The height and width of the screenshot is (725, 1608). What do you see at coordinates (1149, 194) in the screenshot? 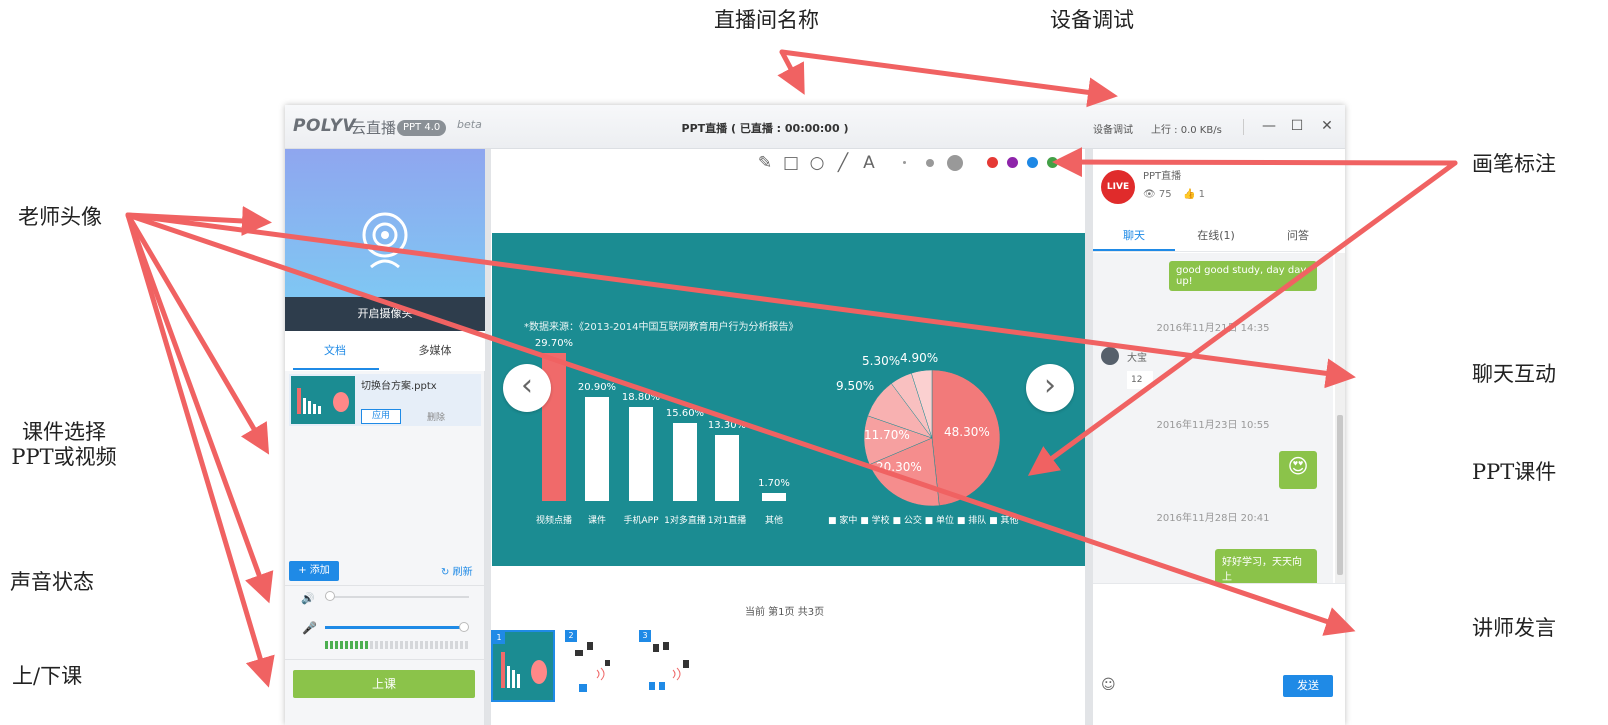
I see `eye-icon: 👁` at bounding box center [1149, 194].